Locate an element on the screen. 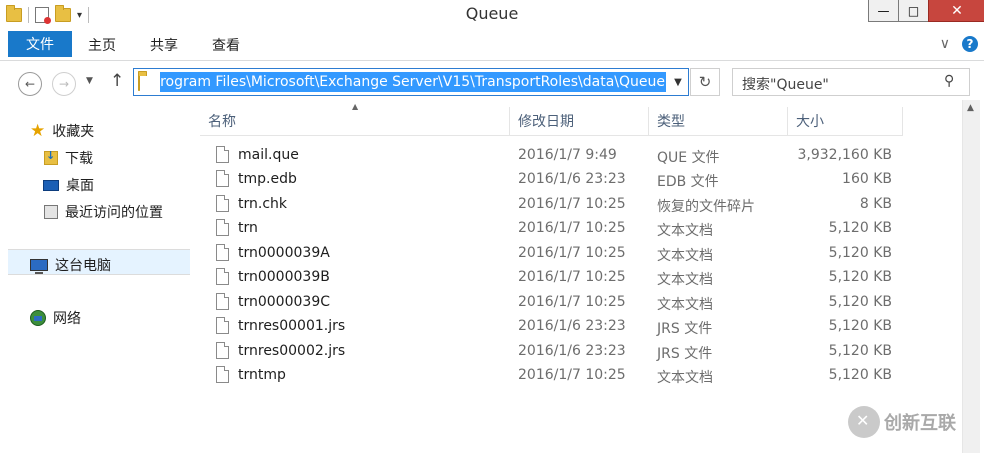 This screenshot has width=984, height=453. header-divider is located at coordinates (551, 135).